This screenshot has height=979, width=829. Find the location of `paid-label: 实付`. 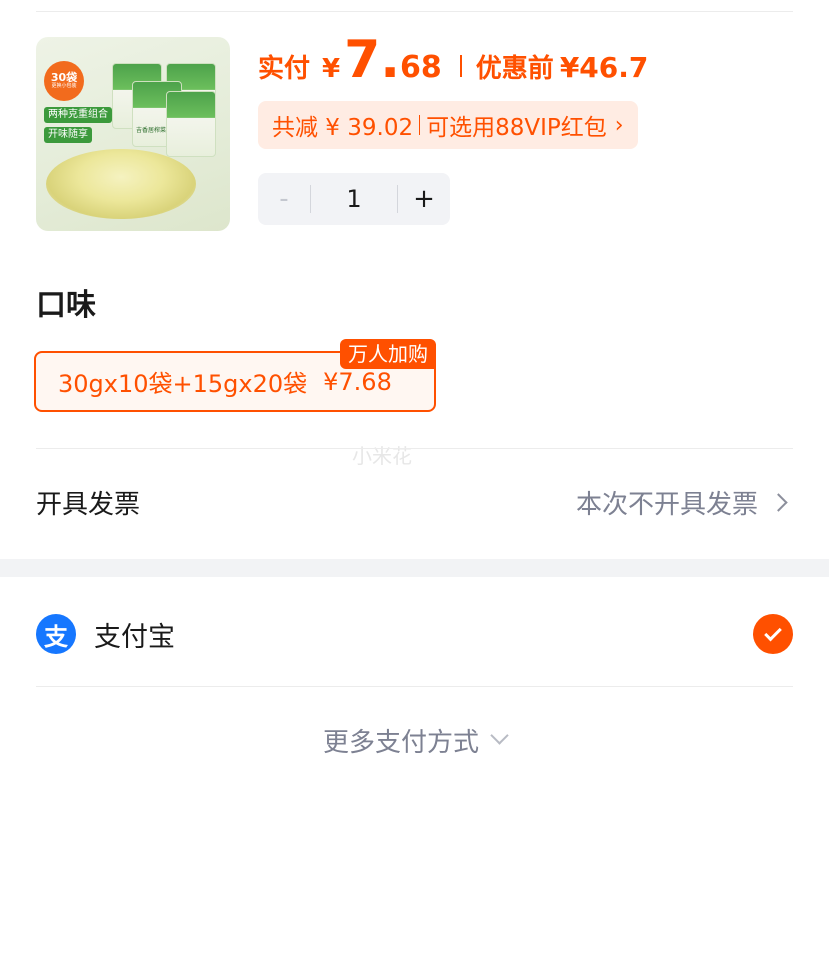

paid-label: 实付 is located at coordinates (284, 69).